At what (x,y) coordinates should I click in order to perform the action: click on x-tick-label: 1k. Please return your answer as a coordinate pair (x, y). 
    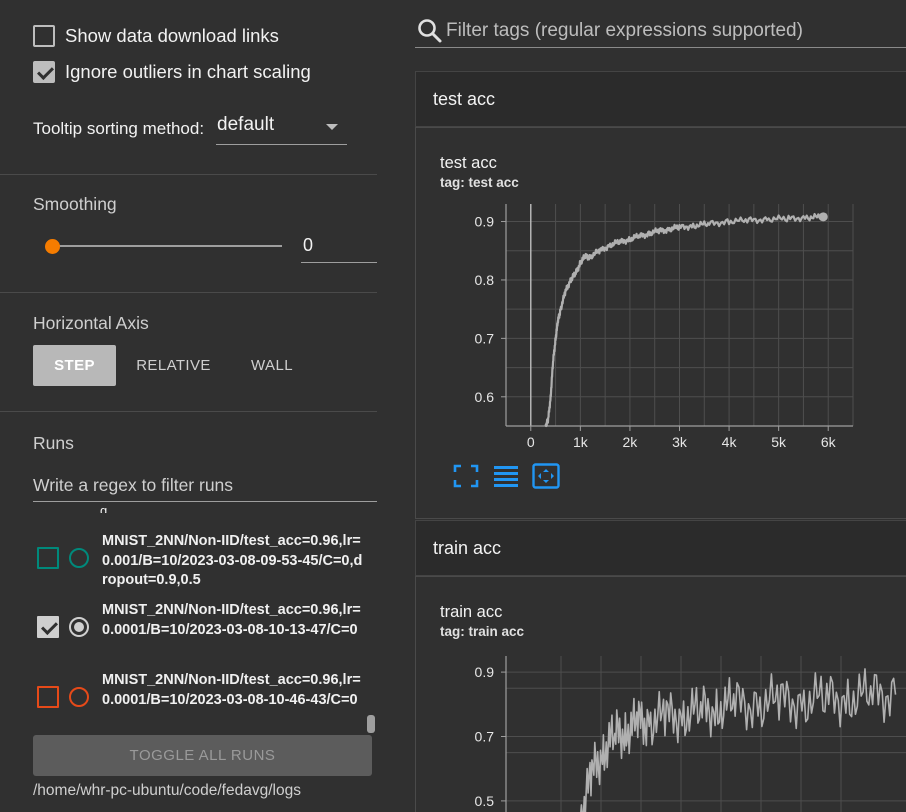
    Looking at the image, I should click on (581, 442).